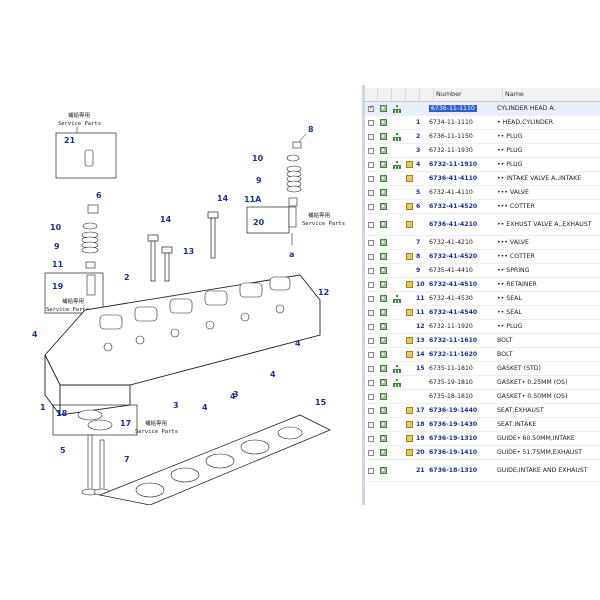 This screenshot has width=600, height=600. I want to click on col-icon3, so click(413, 94).